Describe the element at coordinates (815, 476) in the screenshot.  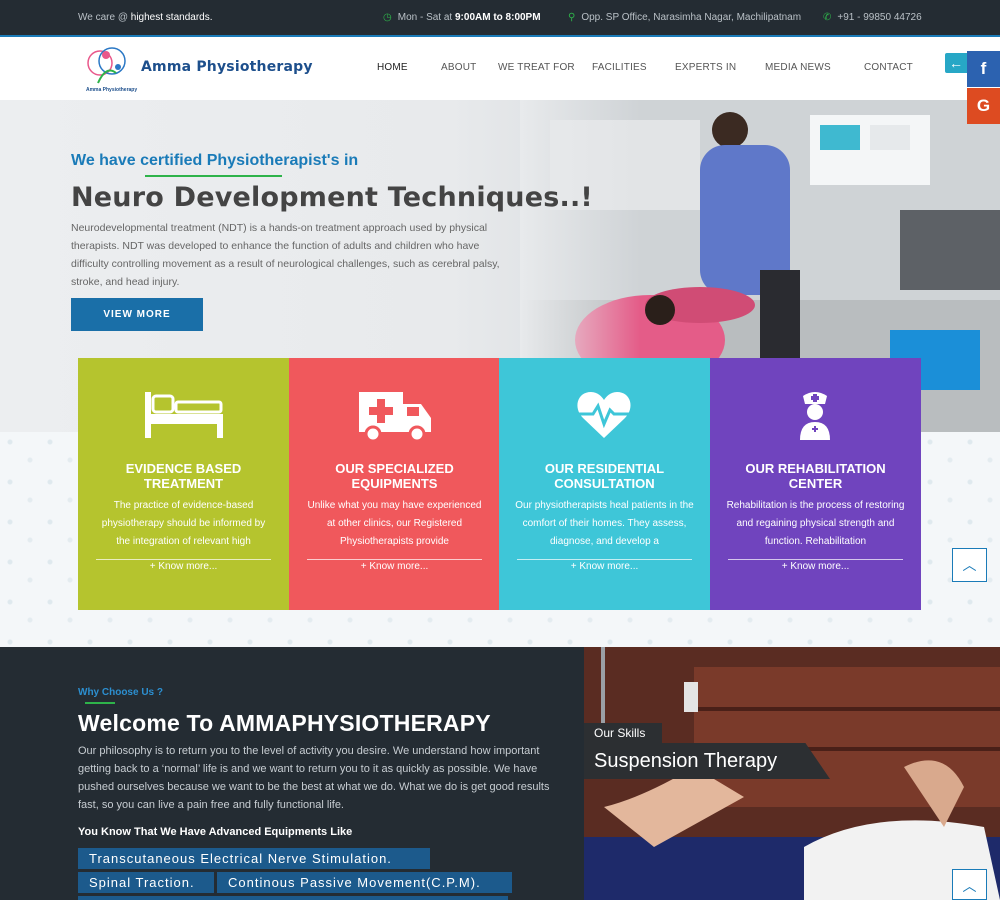
I see `card-title: OUR REHABILITATION CENTER` at that location.